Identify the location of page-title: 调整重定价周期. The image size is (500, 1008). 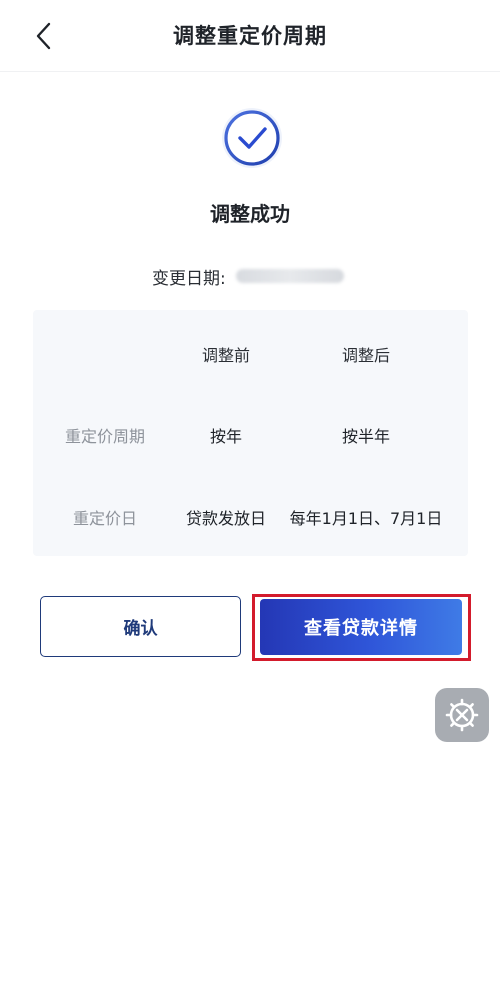
(250, 36).